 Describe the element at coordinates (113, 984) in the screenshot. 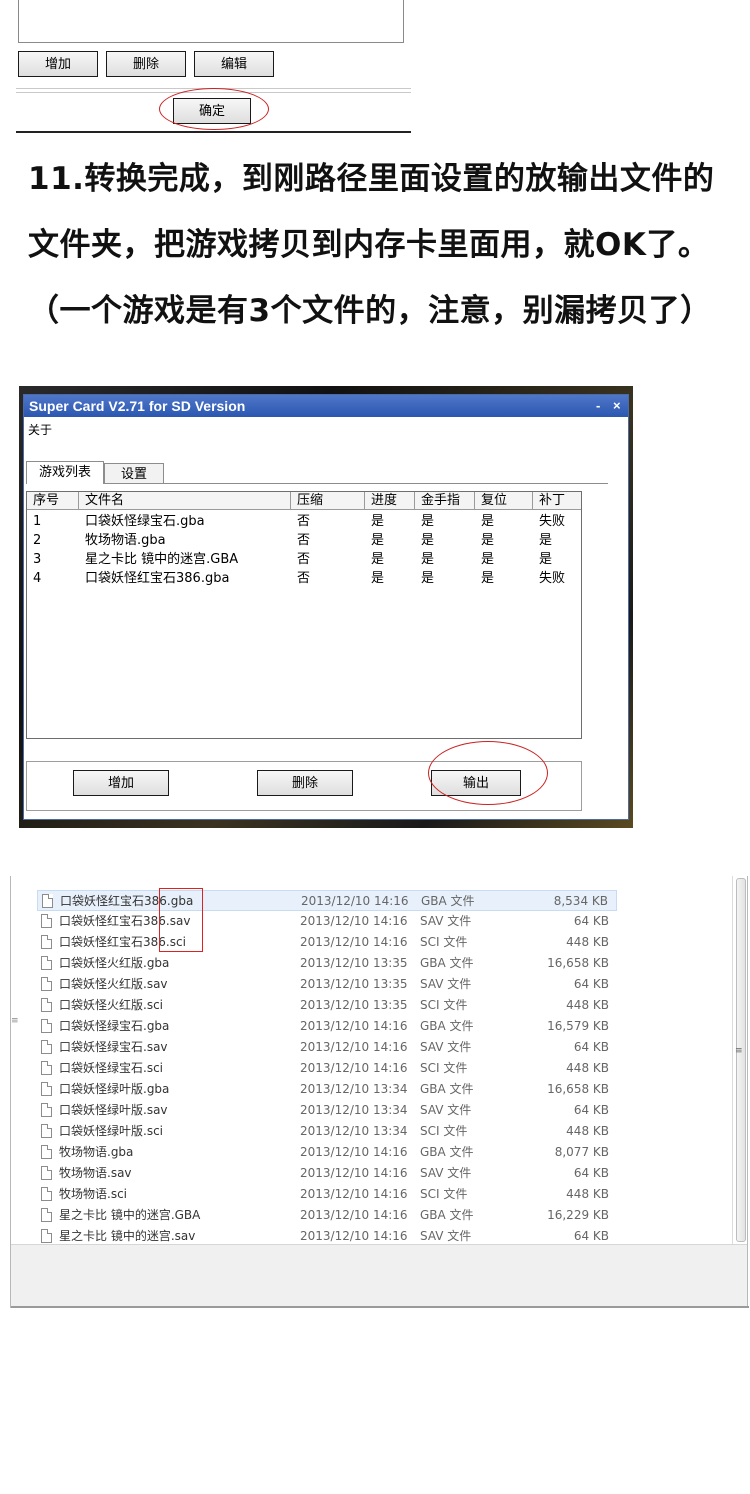

I see `file-name: 口袋妖怪火红版.sav` at that location.